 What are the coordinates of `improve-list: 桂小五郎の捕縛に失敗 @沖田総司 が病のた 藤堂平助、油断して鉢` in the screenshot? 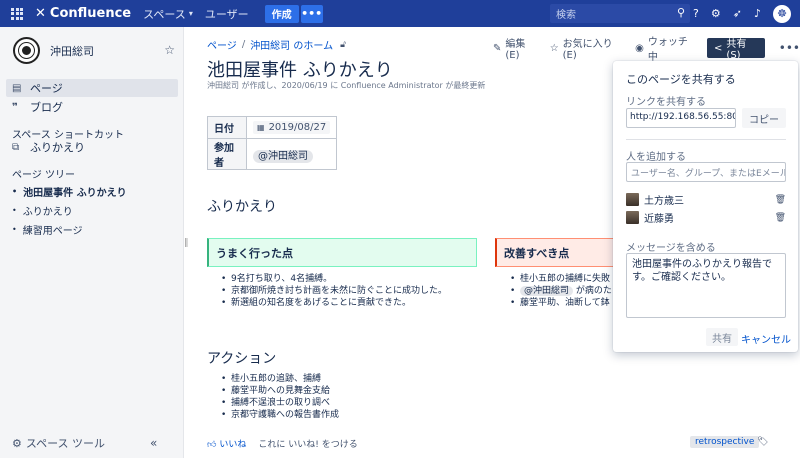 It's located at (560, 291).